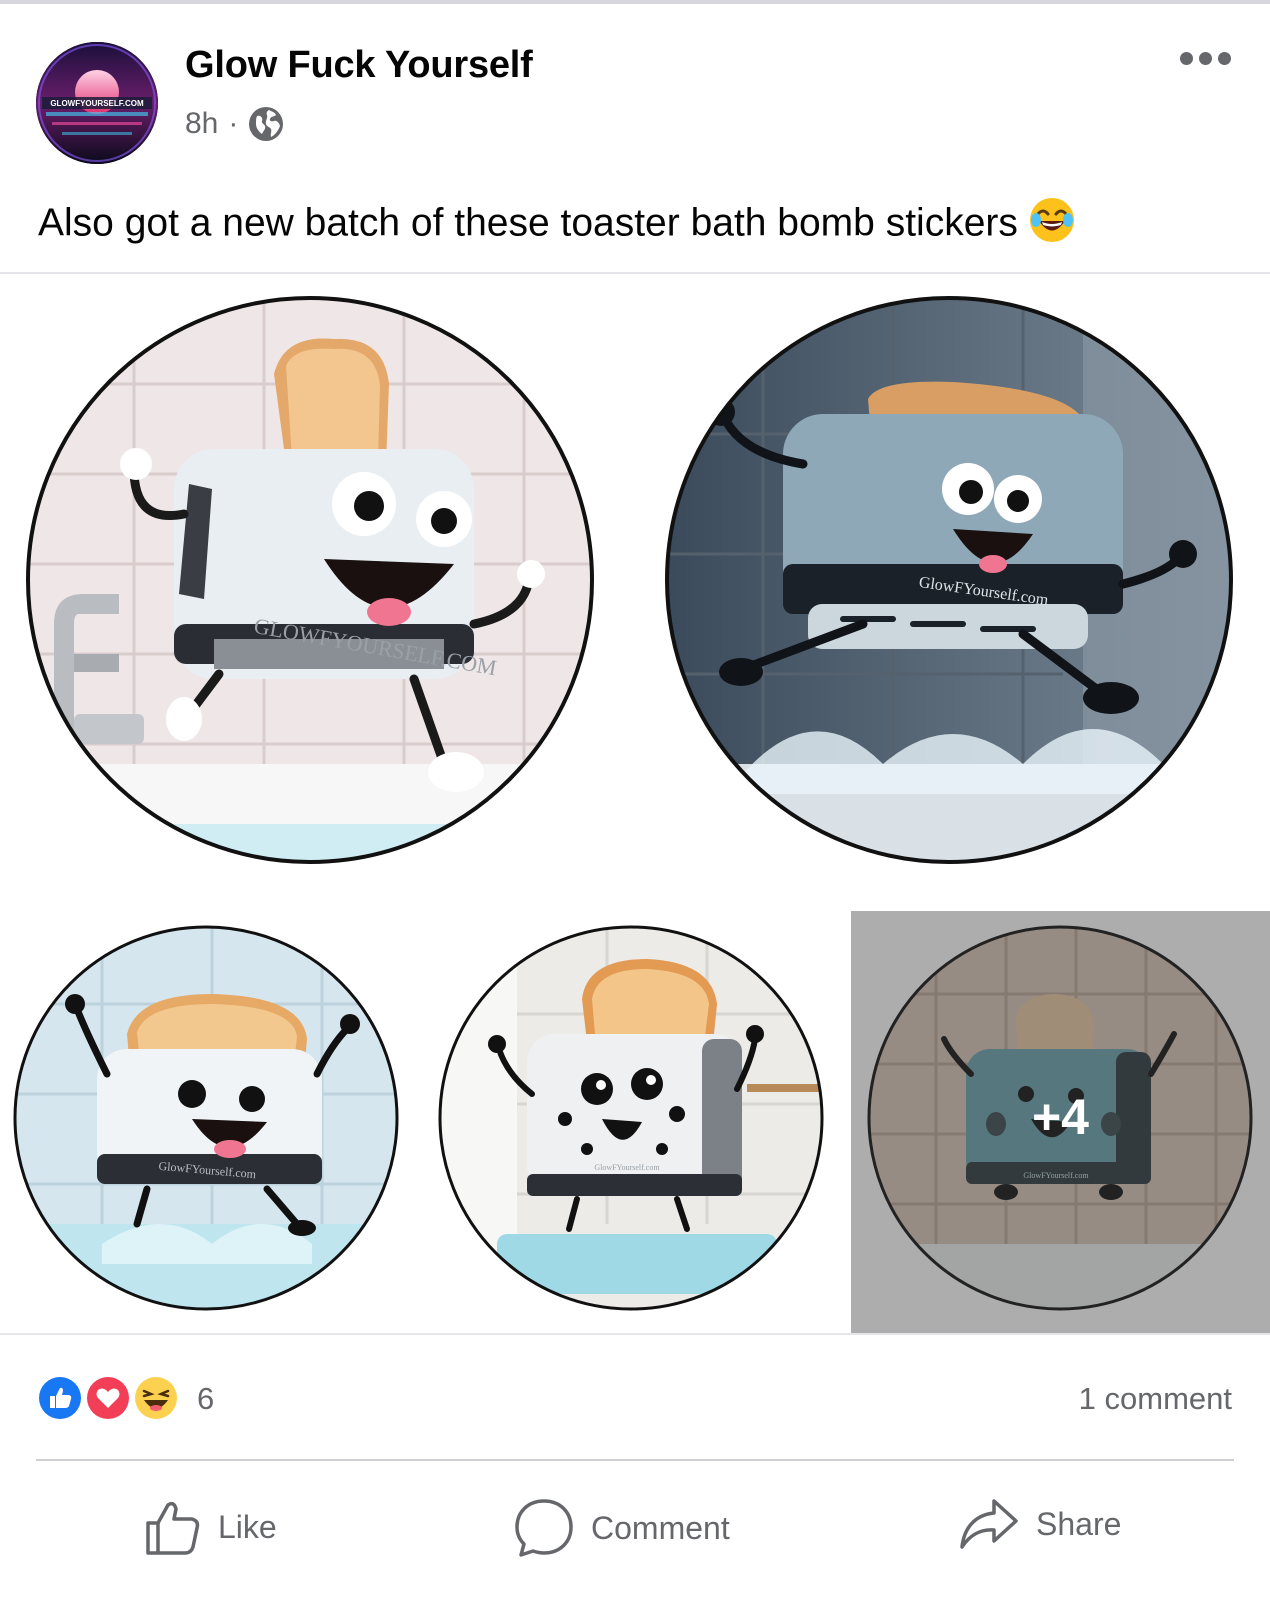  I want to click on reaction-count: 6, so click(205, 1399).